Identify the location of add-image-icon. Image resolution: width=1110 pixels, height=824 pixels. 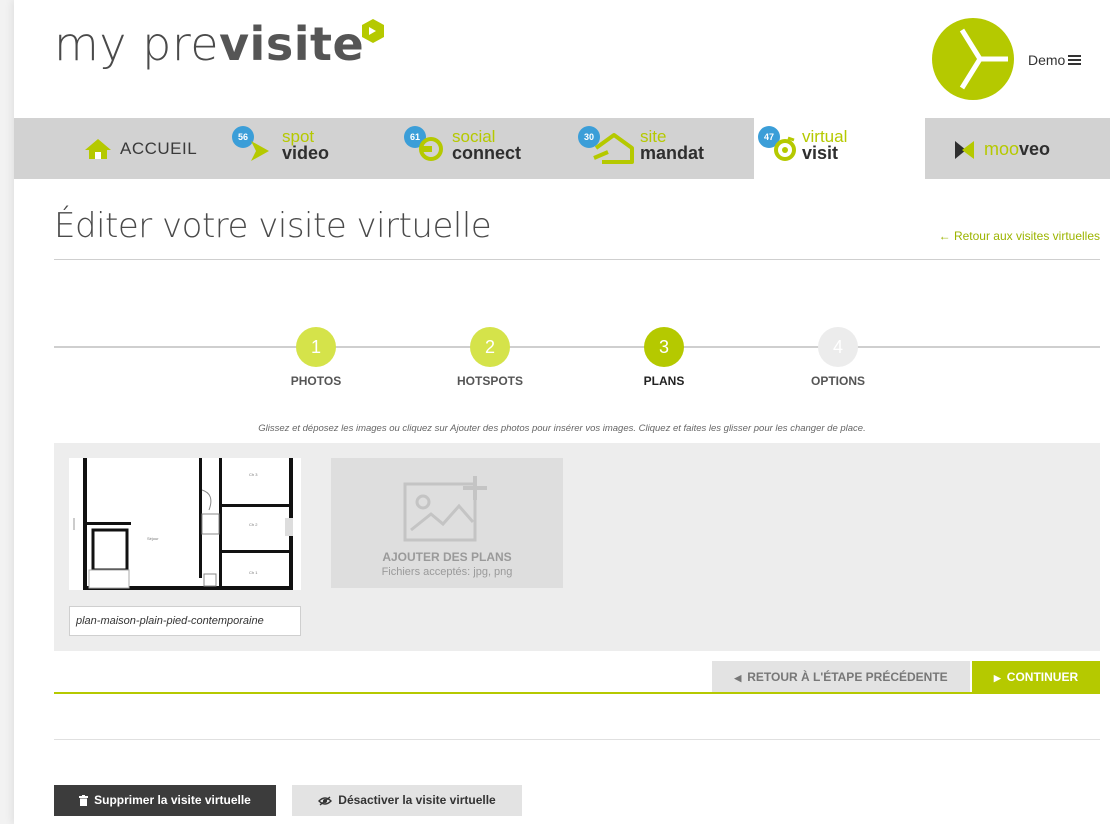
(445, 509).